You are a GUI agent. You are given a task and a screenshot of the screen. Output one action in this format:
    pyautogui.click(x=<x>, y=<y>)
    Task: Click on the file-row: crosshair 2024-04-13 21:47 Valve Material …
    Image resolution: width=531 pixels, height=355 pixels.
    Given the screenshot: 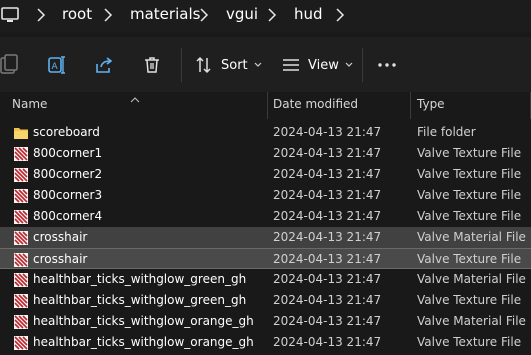 What is the action you would take?
    pyautogui.click(x=265, y=237)
    